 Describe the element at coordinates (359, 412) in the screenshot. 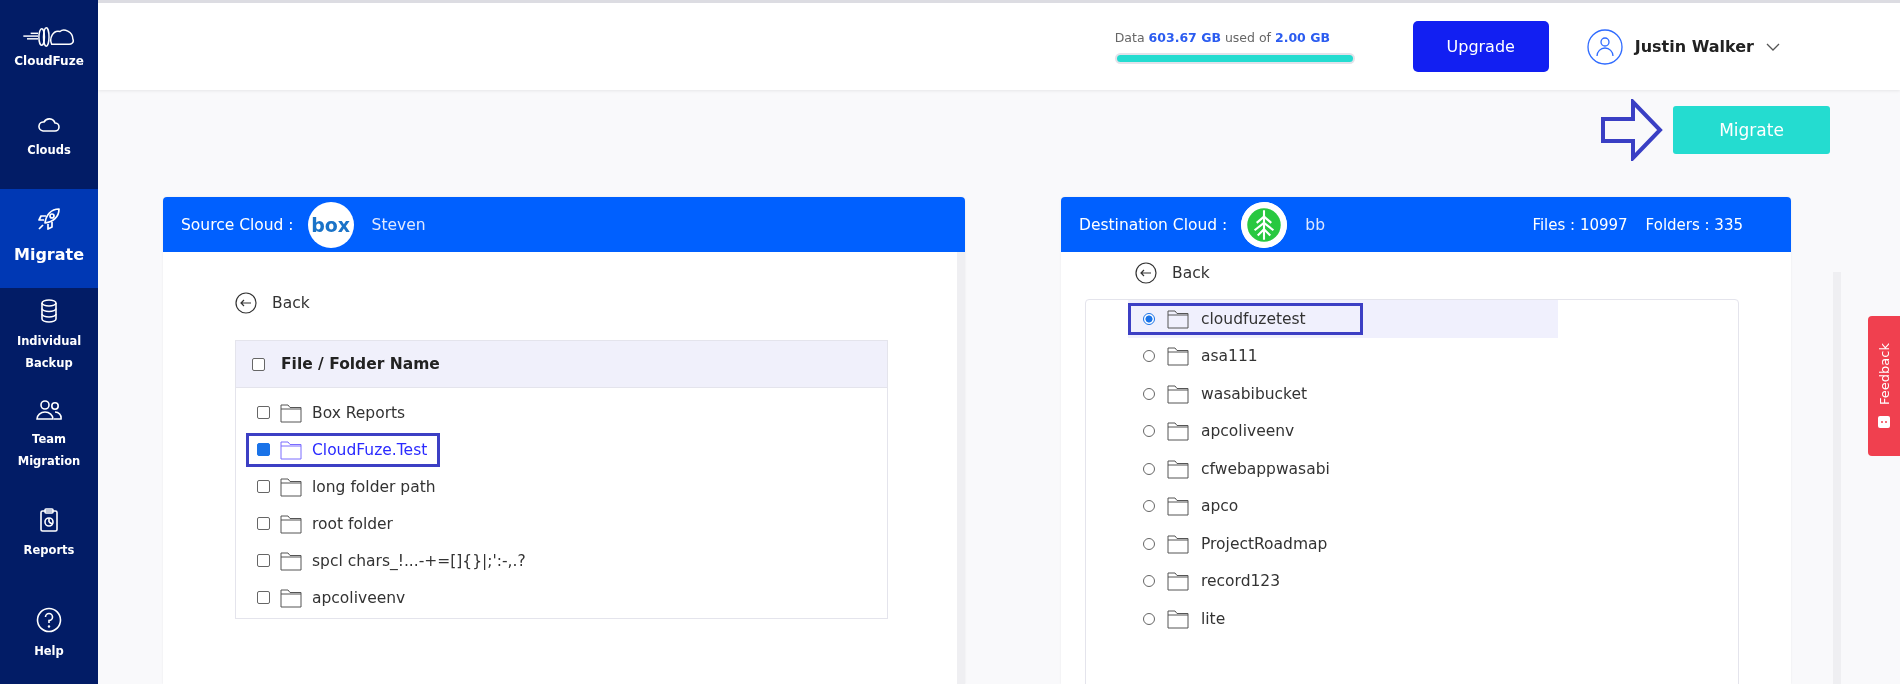

I see `folder-name: Box Reports` at that location.